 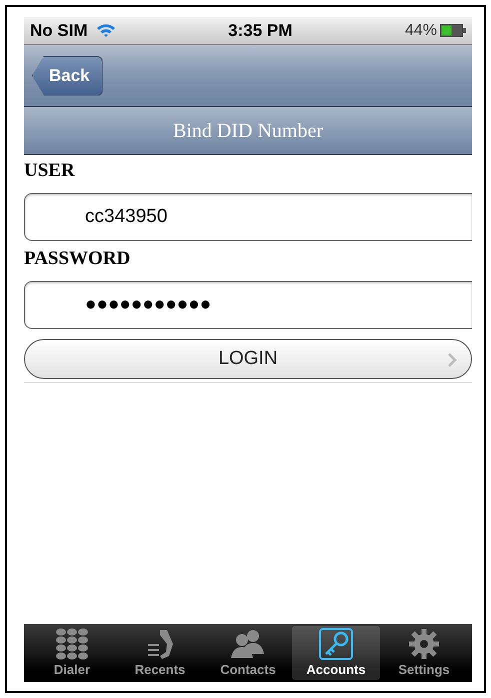 What do you see at coordinates (59, 31) in the screenshot?
I see `carrier: No SIM` at bounding box center [59, 31].